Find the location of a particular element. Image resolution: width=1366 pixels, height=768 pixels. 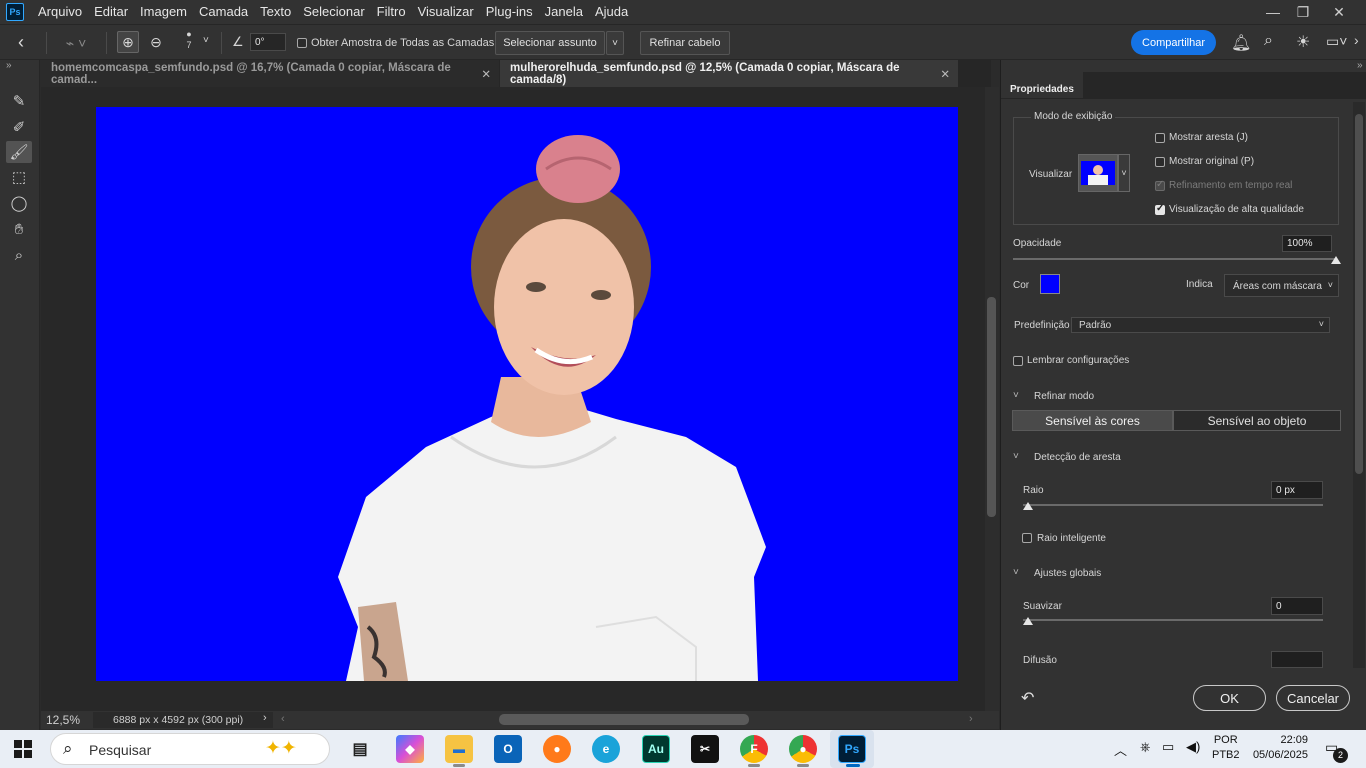

vertical-scrollbar is located at coordinates (992, 399).